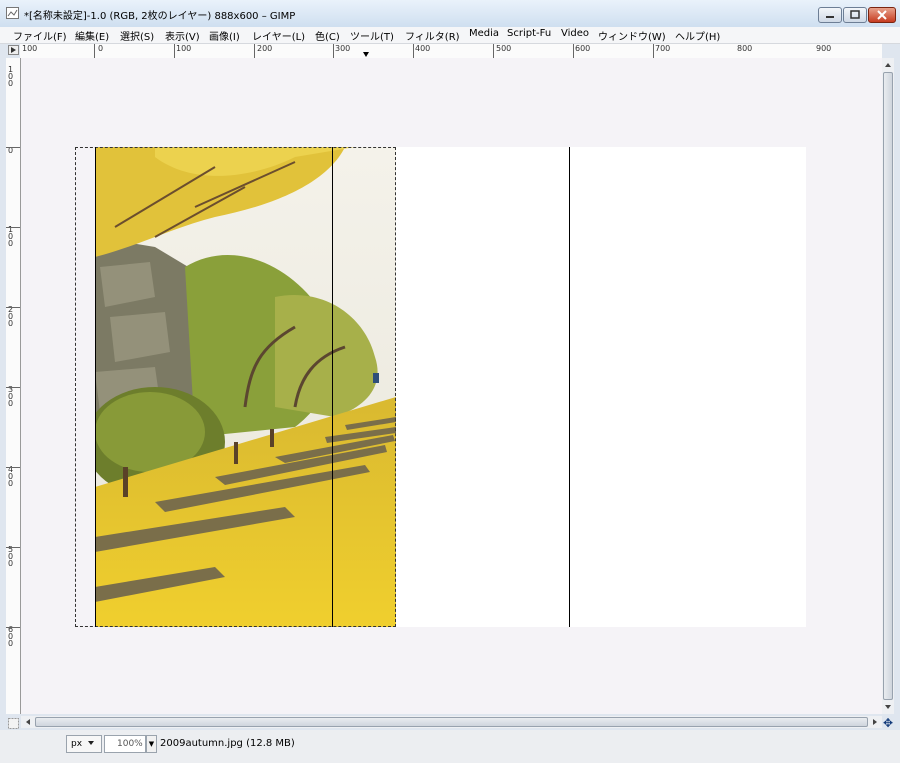  Describe the element at coordinates (632, 35) in the screenshot. I see `menu-windows: ウィンドウ(W)` at that location.